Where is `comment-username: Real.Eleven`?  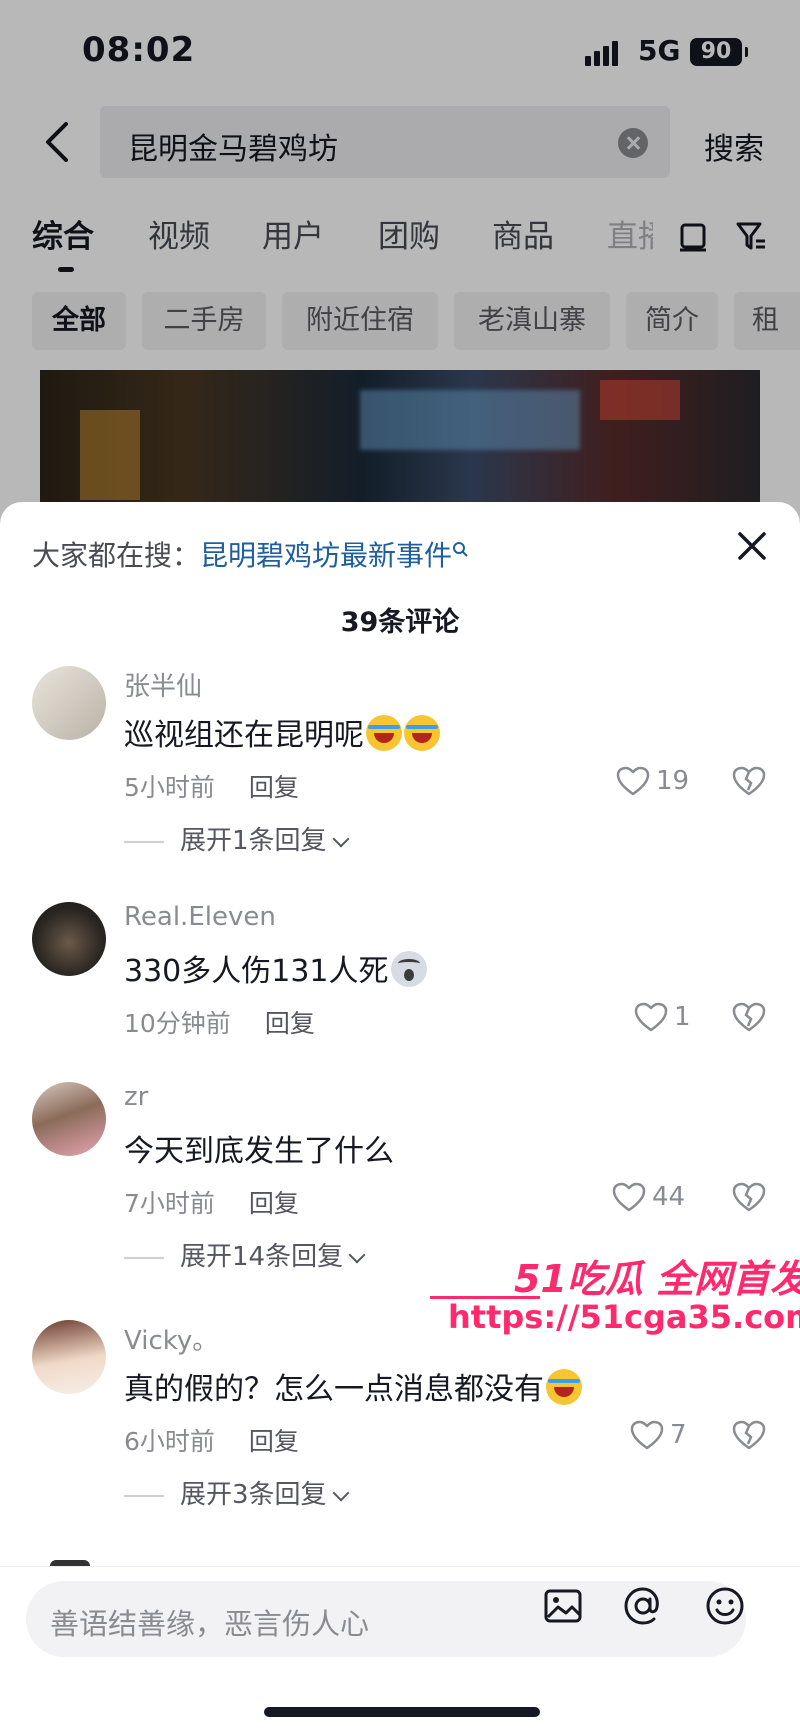
comment-username: Real.Eleven is located at coordinates (200, 917).